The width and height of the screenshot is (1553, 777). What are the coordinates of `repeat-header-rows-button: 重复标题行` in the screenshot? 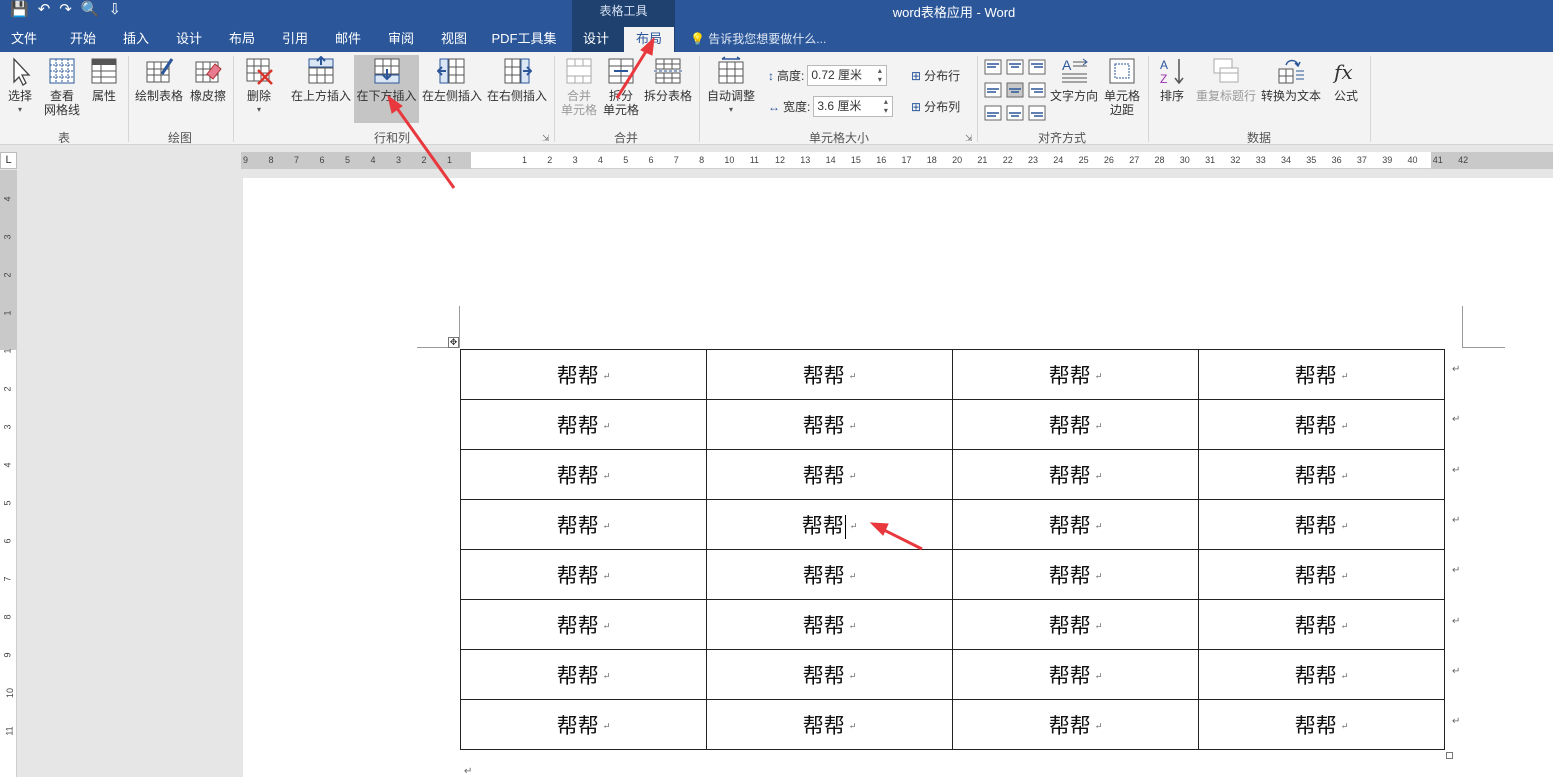 It's located at (1226, 79).